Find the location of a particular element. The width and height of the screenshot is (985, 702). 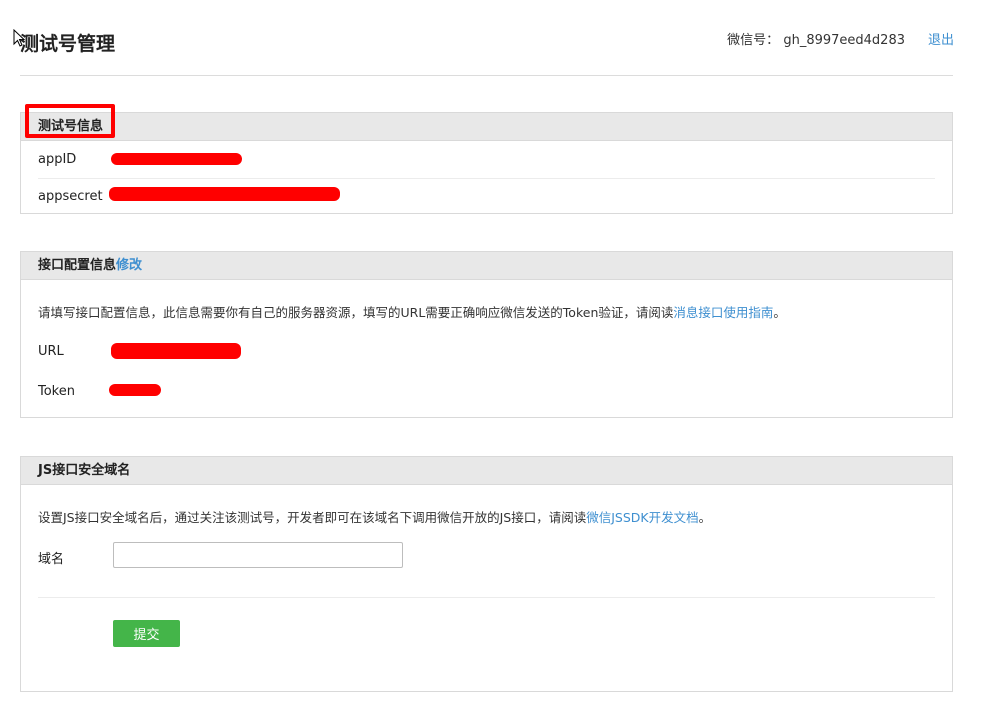

js-domain-panel-title: JS接口安全域名 is located at coordinates (486, 471).